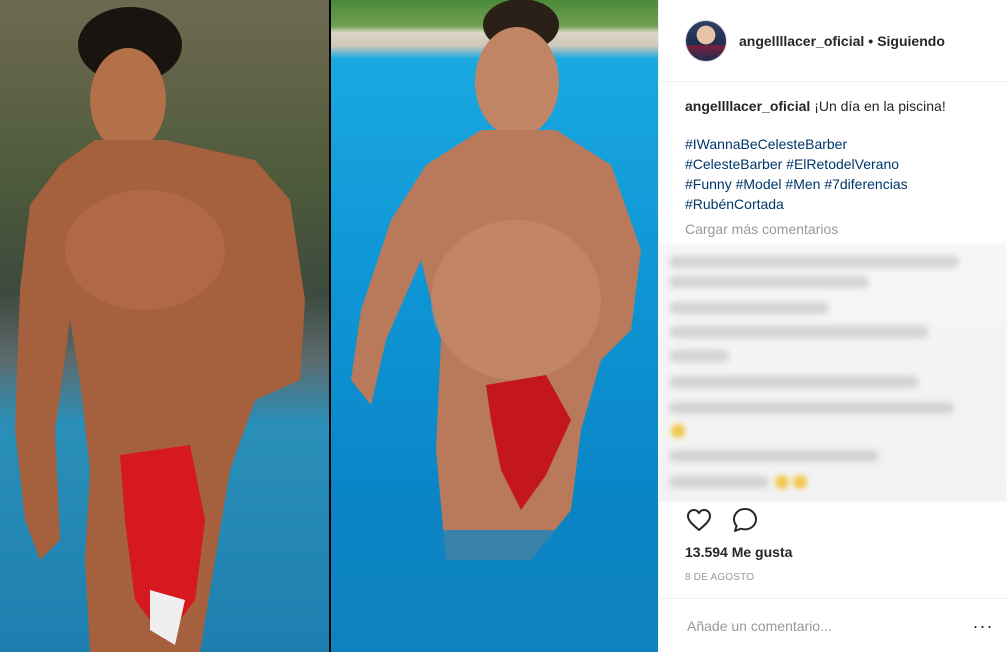  What do you see at coordinates (802, 184) in the screenshot?
I see `hashtag-link: #Men` at bounding box center [802, 184].